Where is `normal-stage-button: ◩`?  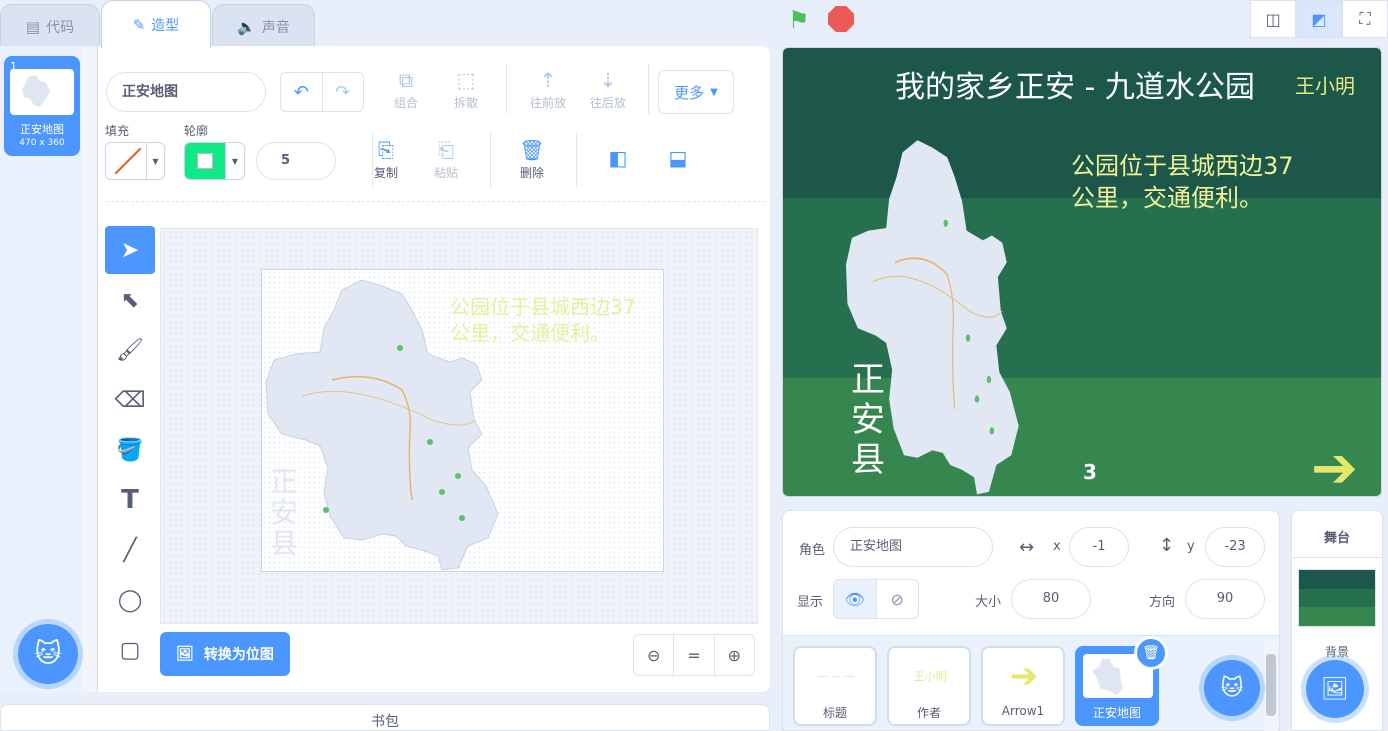 normal-stage-button: ◩ is located at coordinates (1319, 19).